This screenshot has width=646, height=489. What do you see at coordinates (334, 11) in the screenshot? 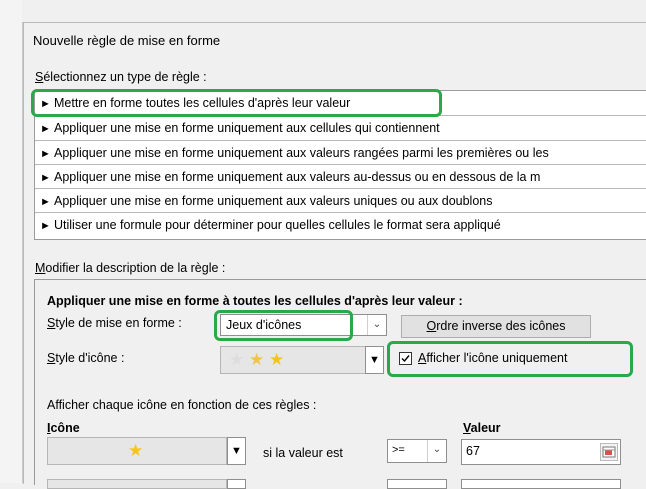
I see `top-band` at bounding box center [334, 11].